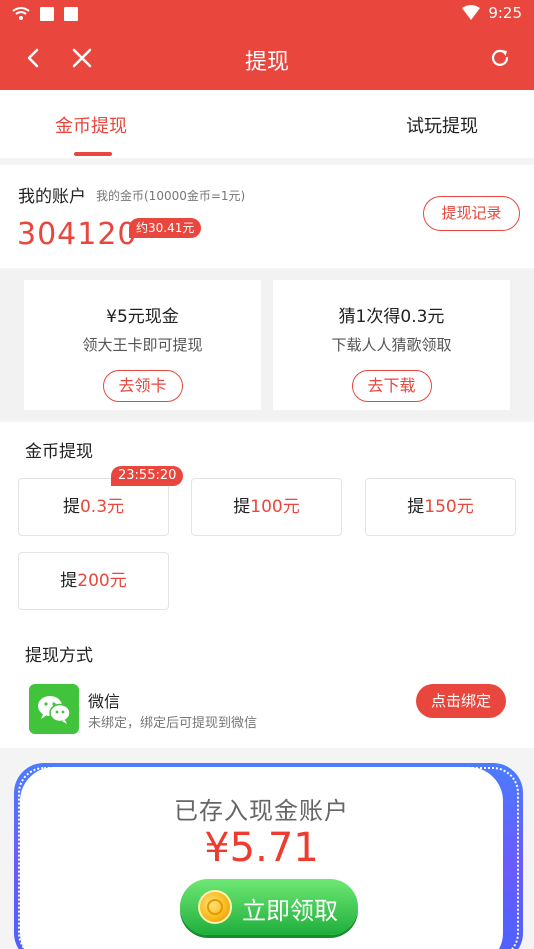 This screenshot has width=534, height=949. Describe the element at coordinates (171, 196) in the screenshot. I see `account-subtitle: 我的金币(10000金币=1元)` at that location.